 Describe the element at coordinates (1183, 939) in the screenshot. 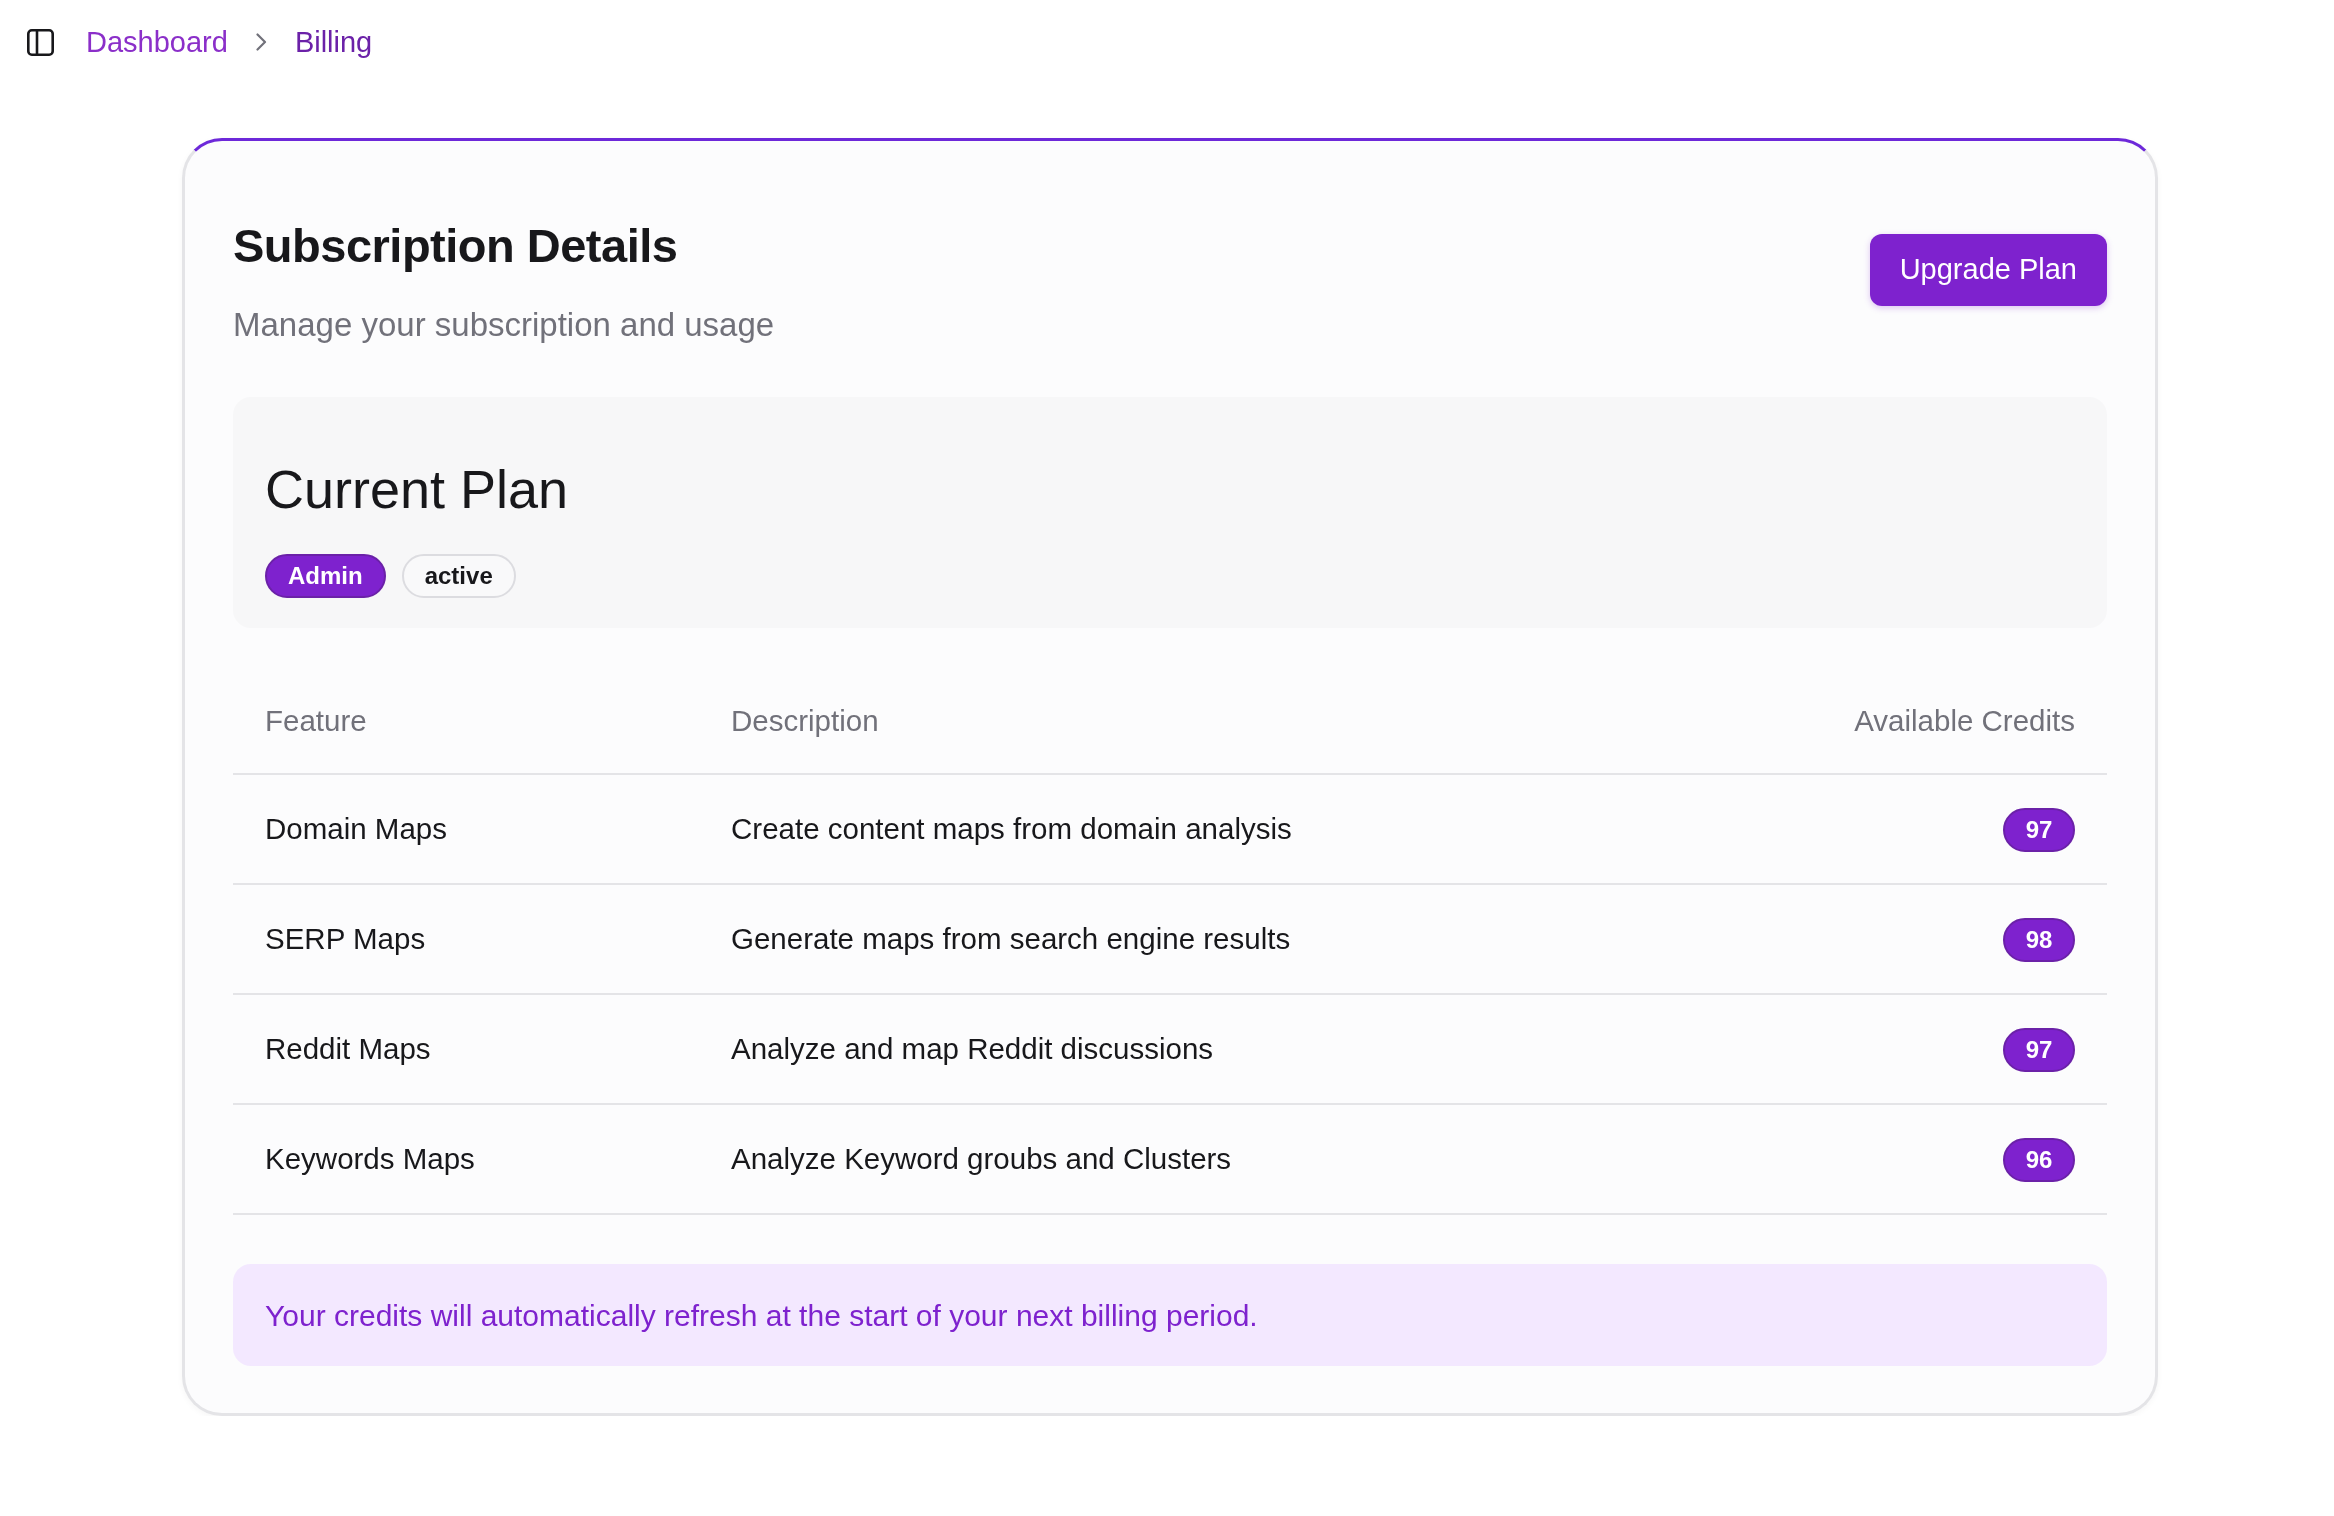

I see `feature-description: Generate maps from search engine results` at that location.